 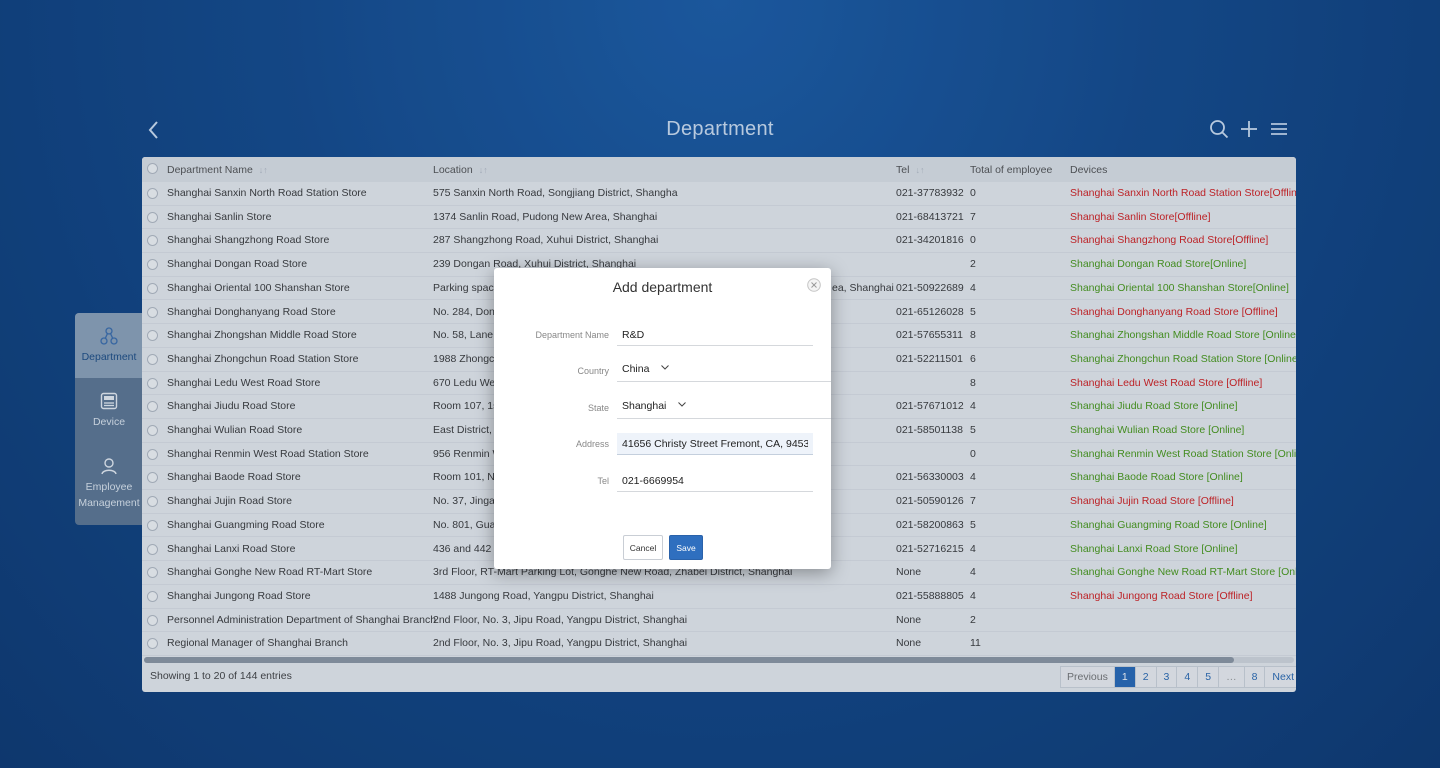 I want to click on dialog-title: Add department, so click(x=662, y=287).